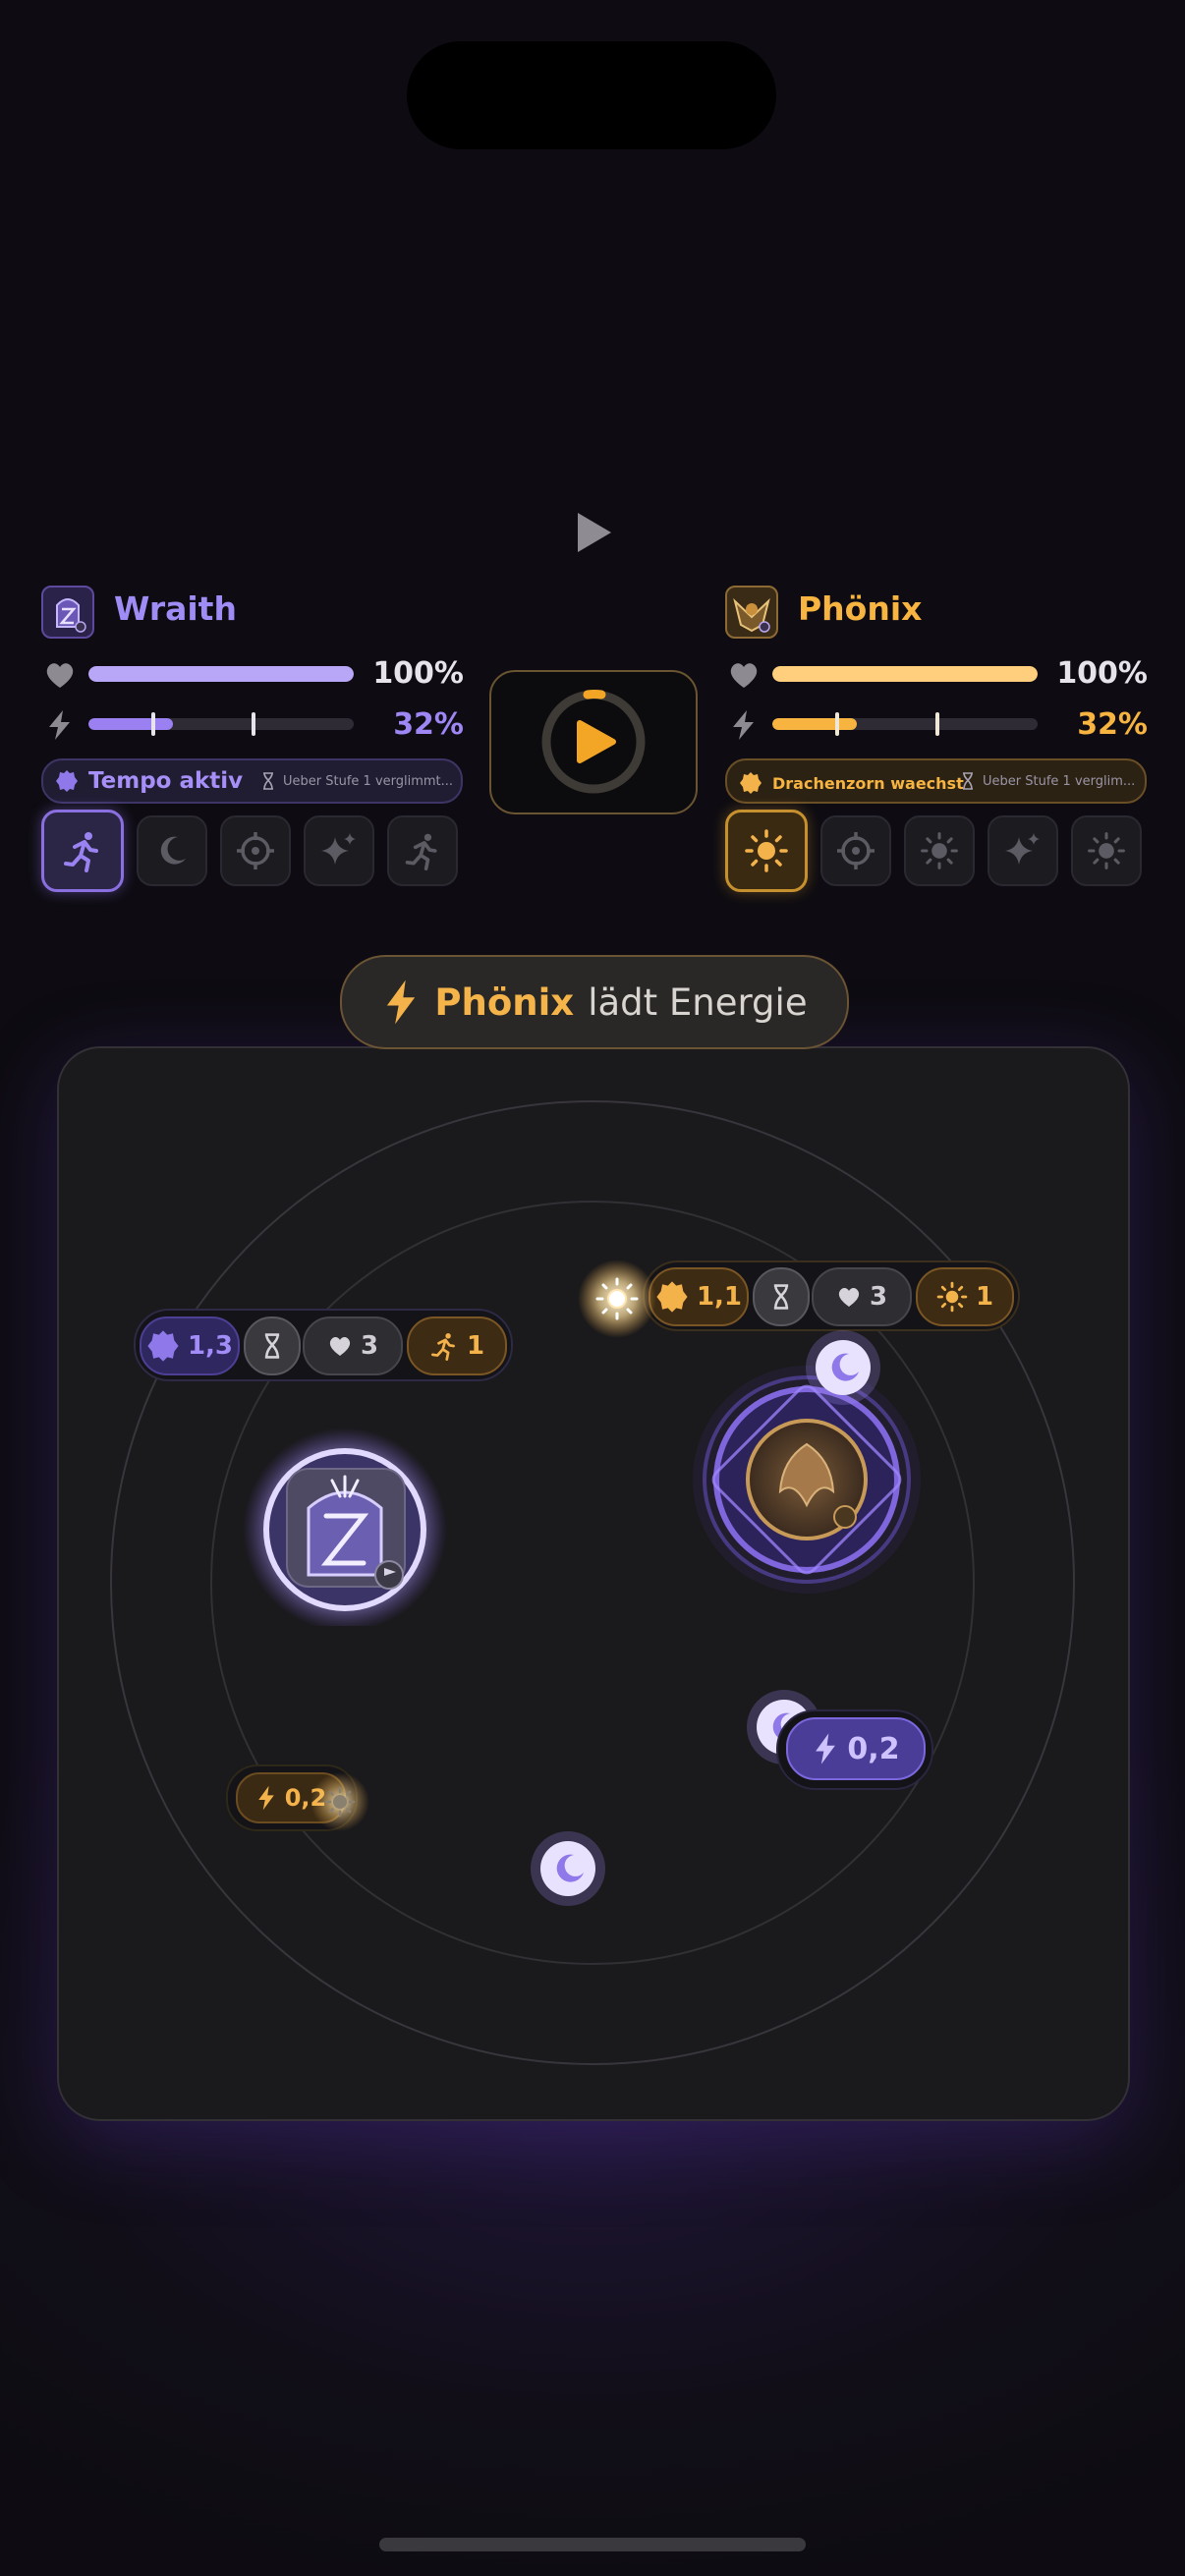  I want to click on phoenix-name: Phönix, so click(861, 608).